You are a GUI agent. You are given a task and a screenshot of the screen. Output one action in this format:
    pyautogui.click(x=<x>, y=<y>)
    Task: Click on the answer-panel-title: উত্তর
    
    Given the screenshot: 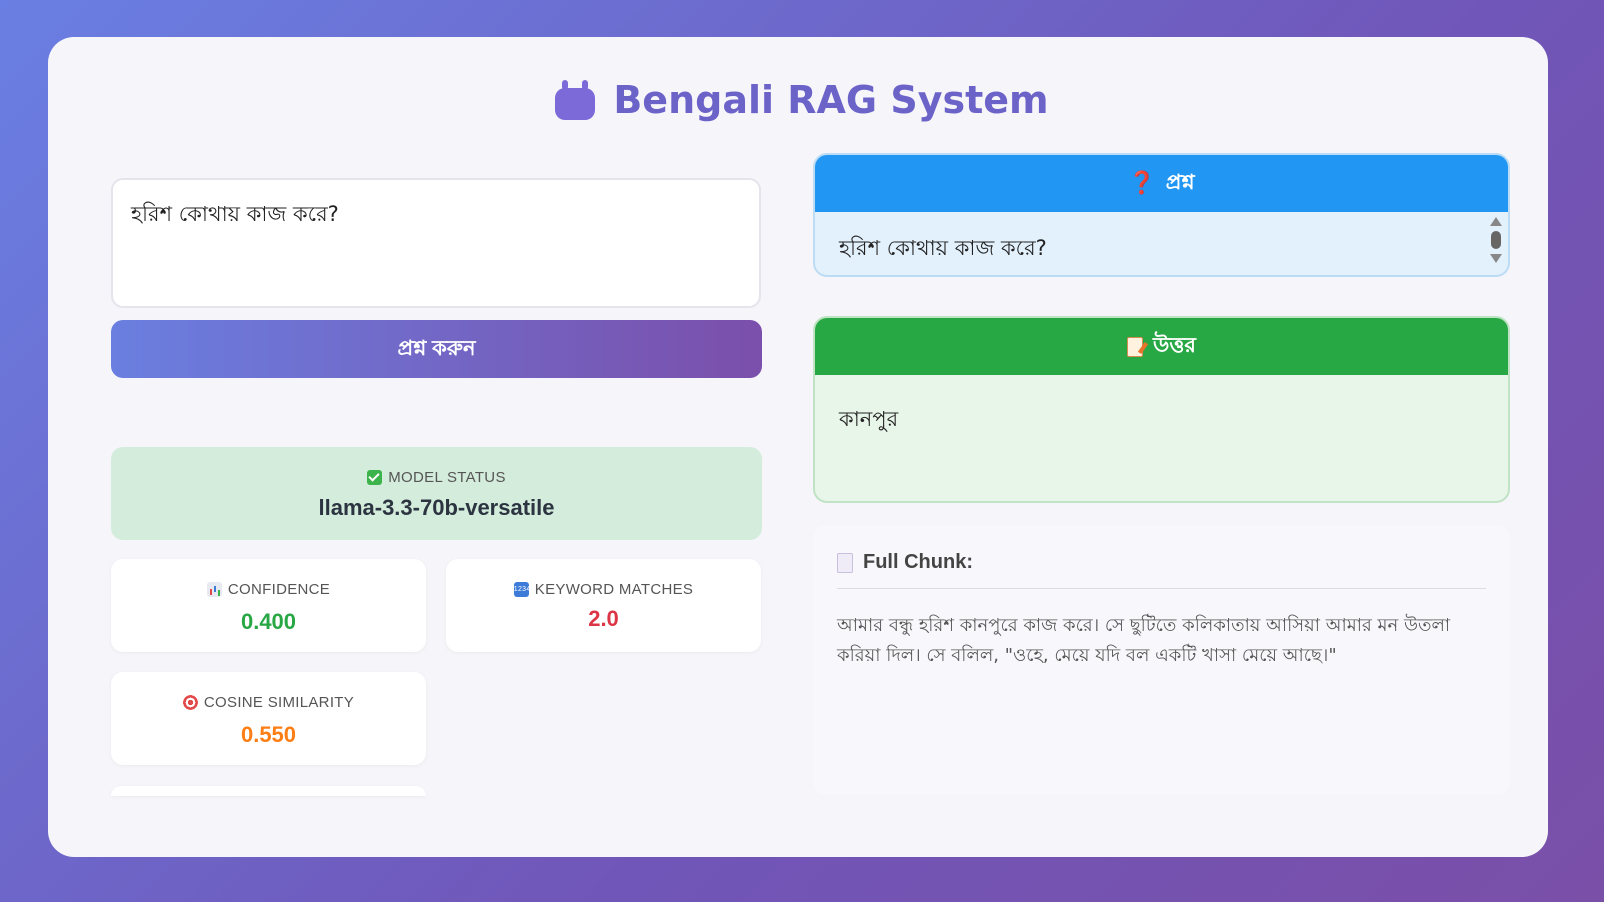 What is the action you would take?
    pyautogui.click(x=1174, y=345)
    